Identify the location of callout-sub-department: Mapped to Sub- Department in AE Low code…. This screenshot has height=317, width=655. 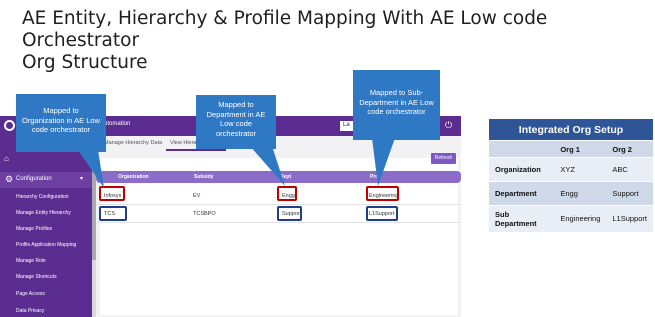
(396, 105).